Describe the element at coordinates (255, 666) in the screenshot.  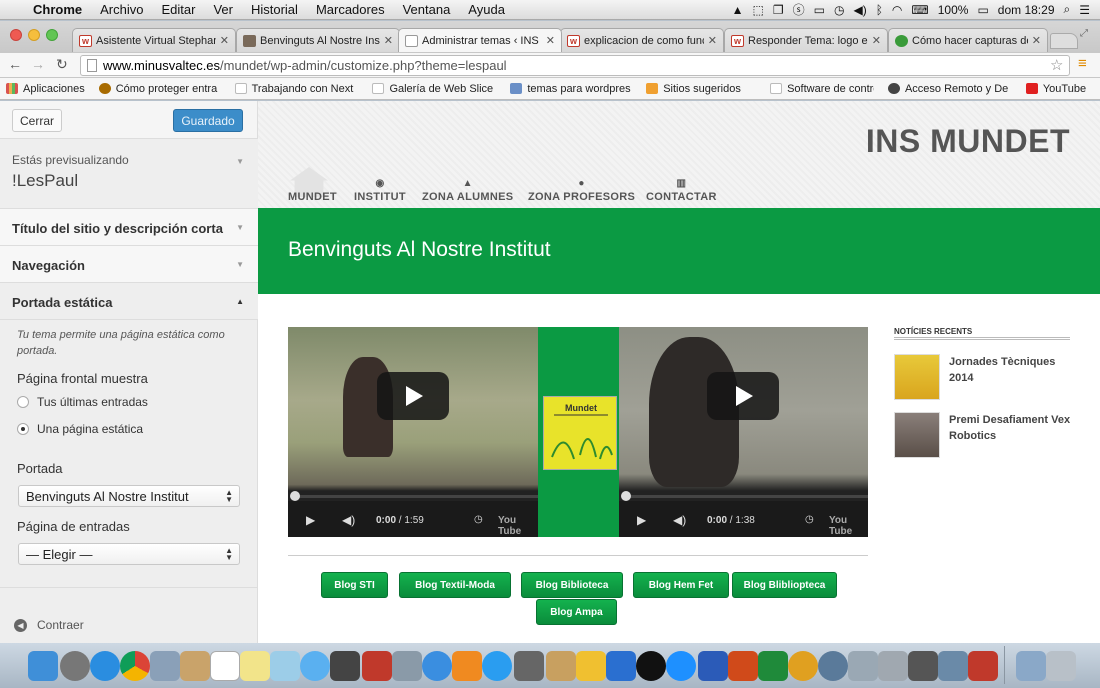
I see `notes-icon` at that location.